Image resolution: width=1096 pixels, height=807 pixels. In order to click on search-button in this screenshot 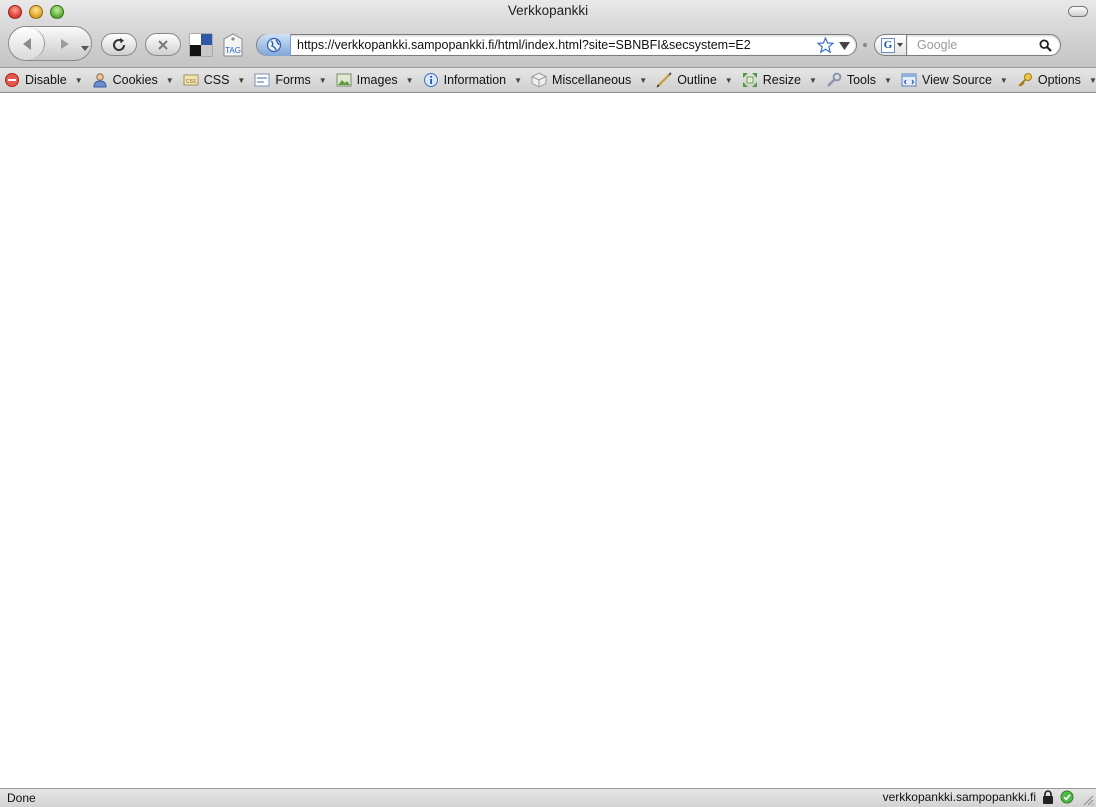, I will do `click(1045, 47)`.